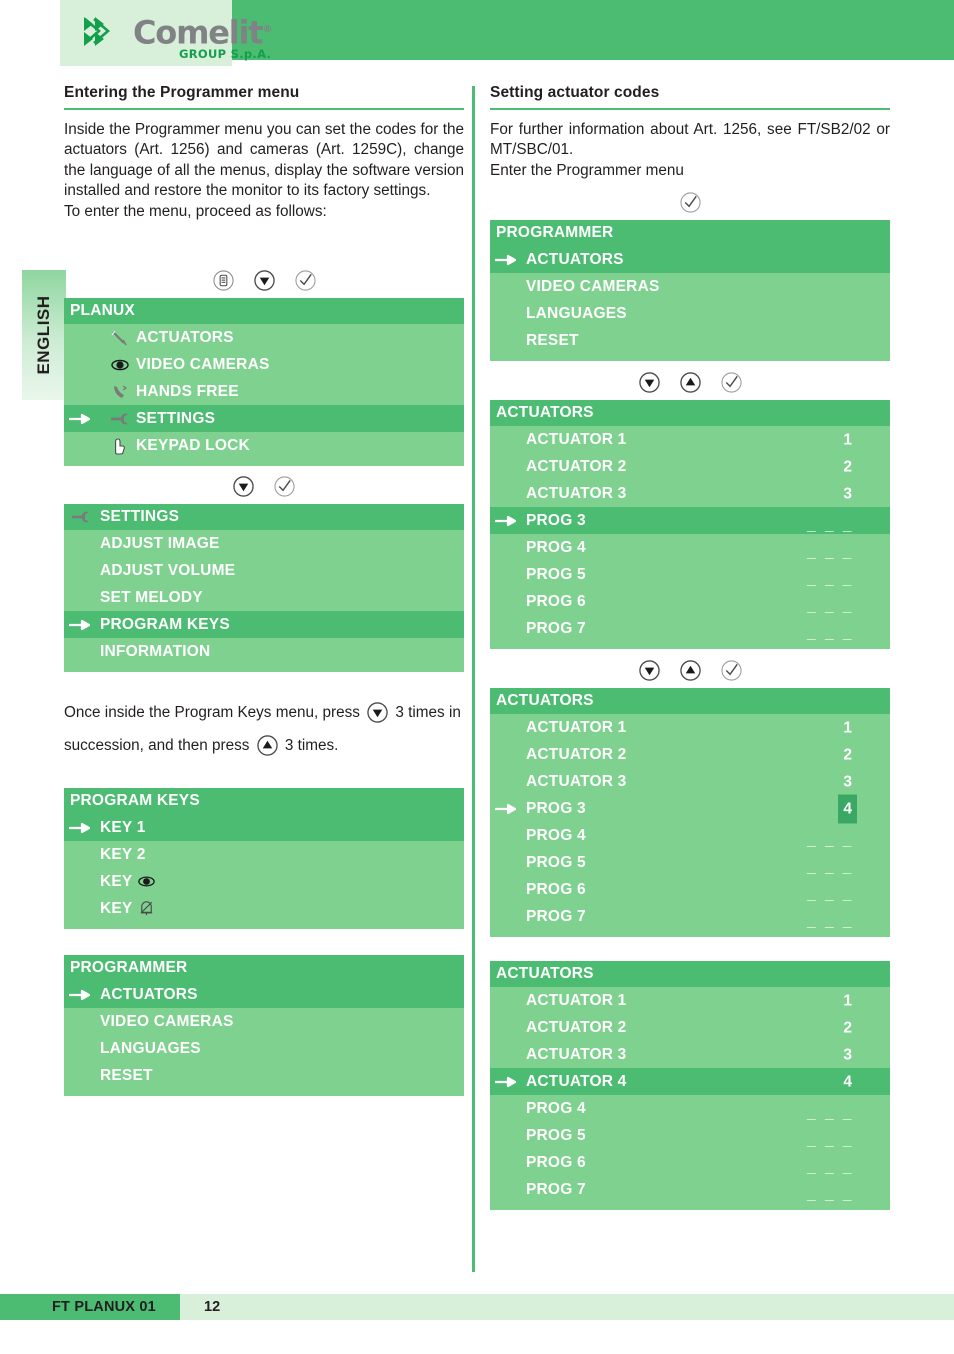  Describe the element at coordinates (830, 1194) in the screenshot. I see `menu-row-value: _ _ _` at that location.